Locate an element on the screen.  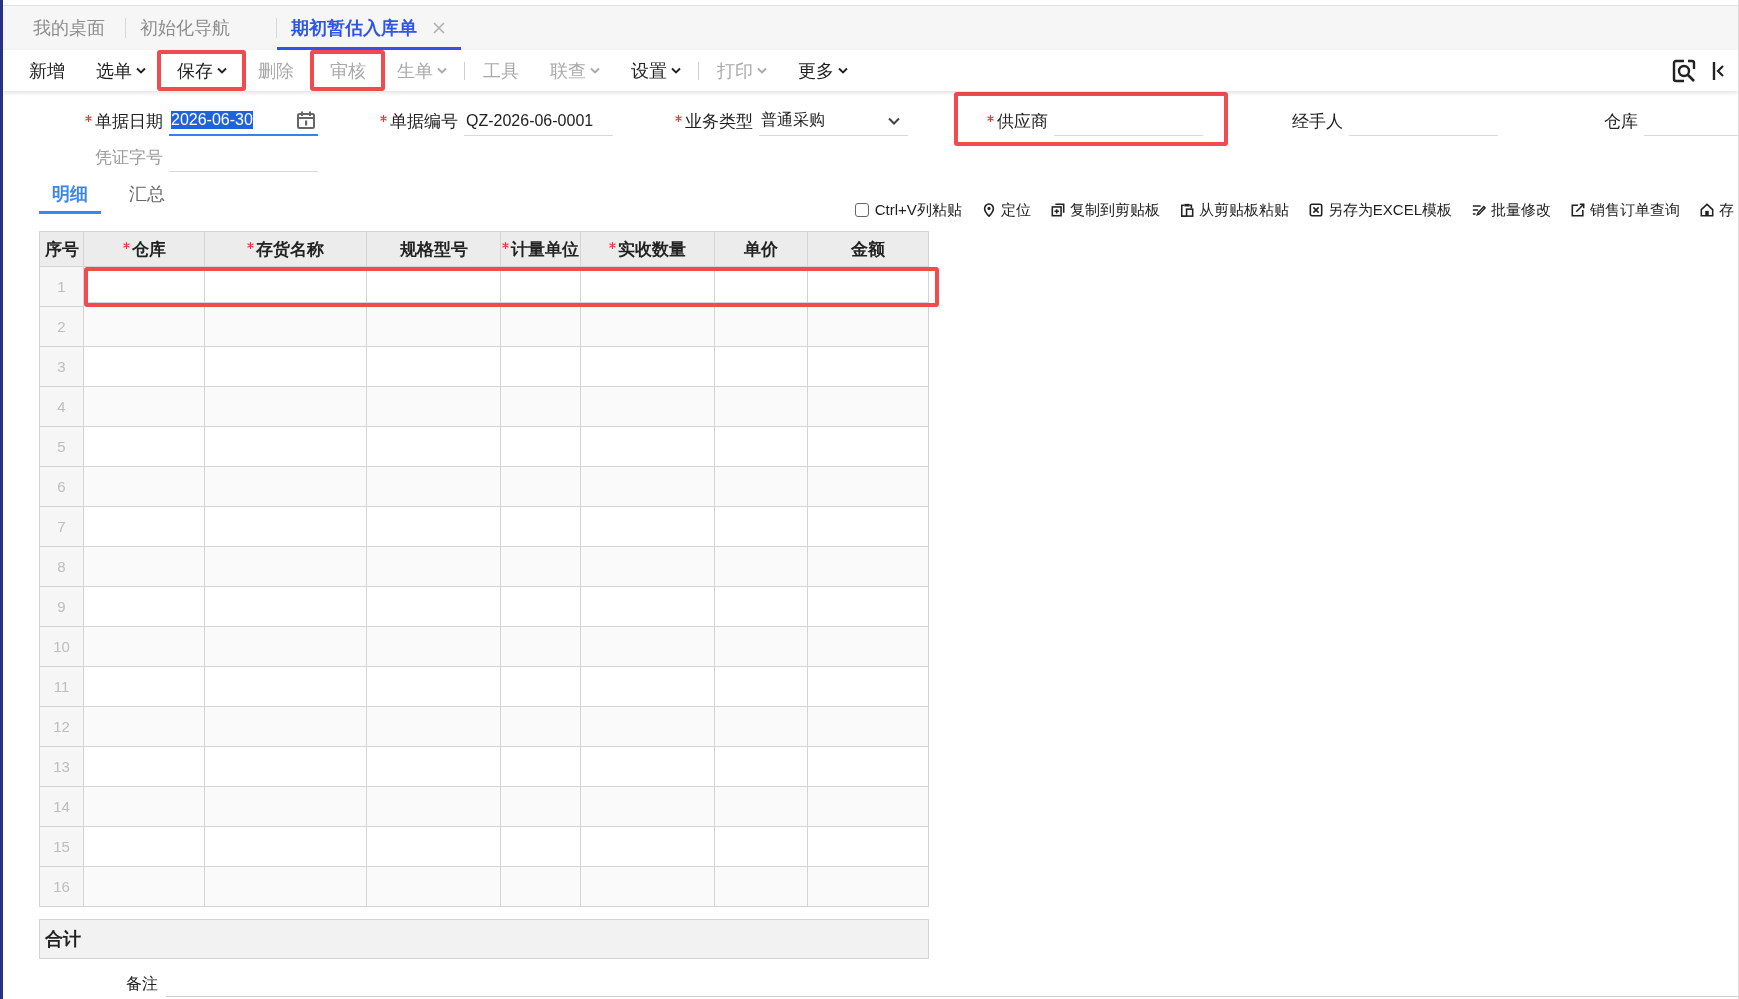
close-icon is located at coordinates (439, 28).